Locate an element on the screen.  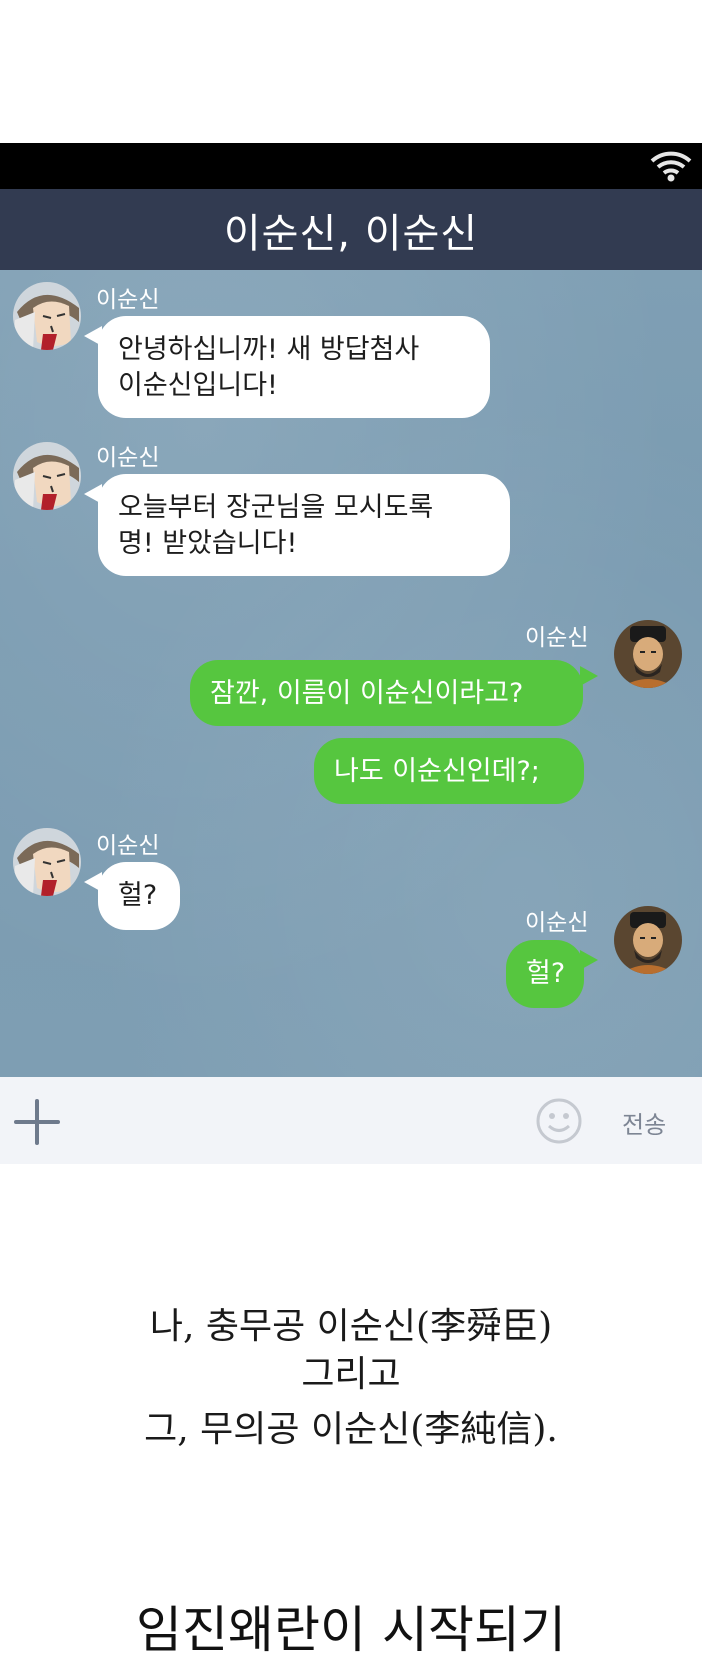
chat-title: 이순신, 이순신 is located at coordinates (351, 233).